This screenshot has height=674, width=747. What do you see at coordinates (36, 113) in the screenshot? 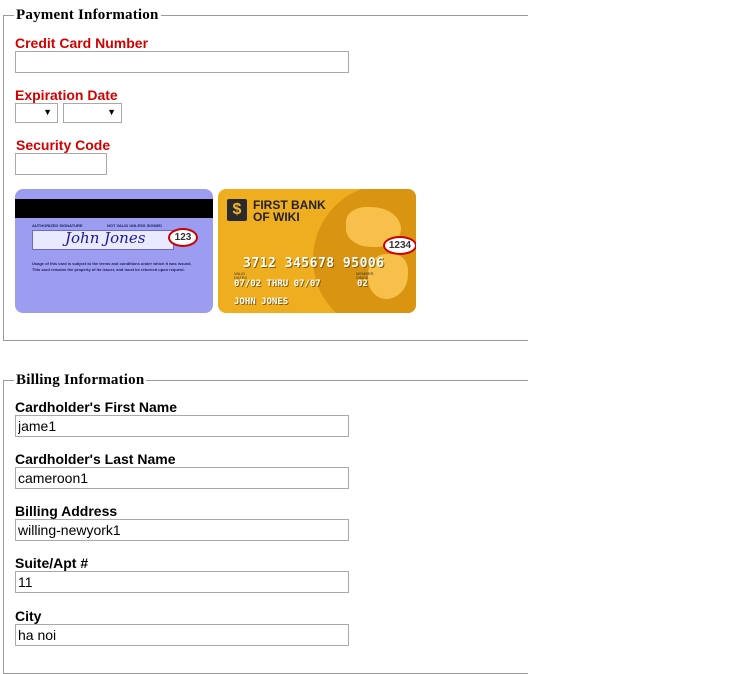
I see `expiration-month-select: ▼` at bounding box center [36, 113].